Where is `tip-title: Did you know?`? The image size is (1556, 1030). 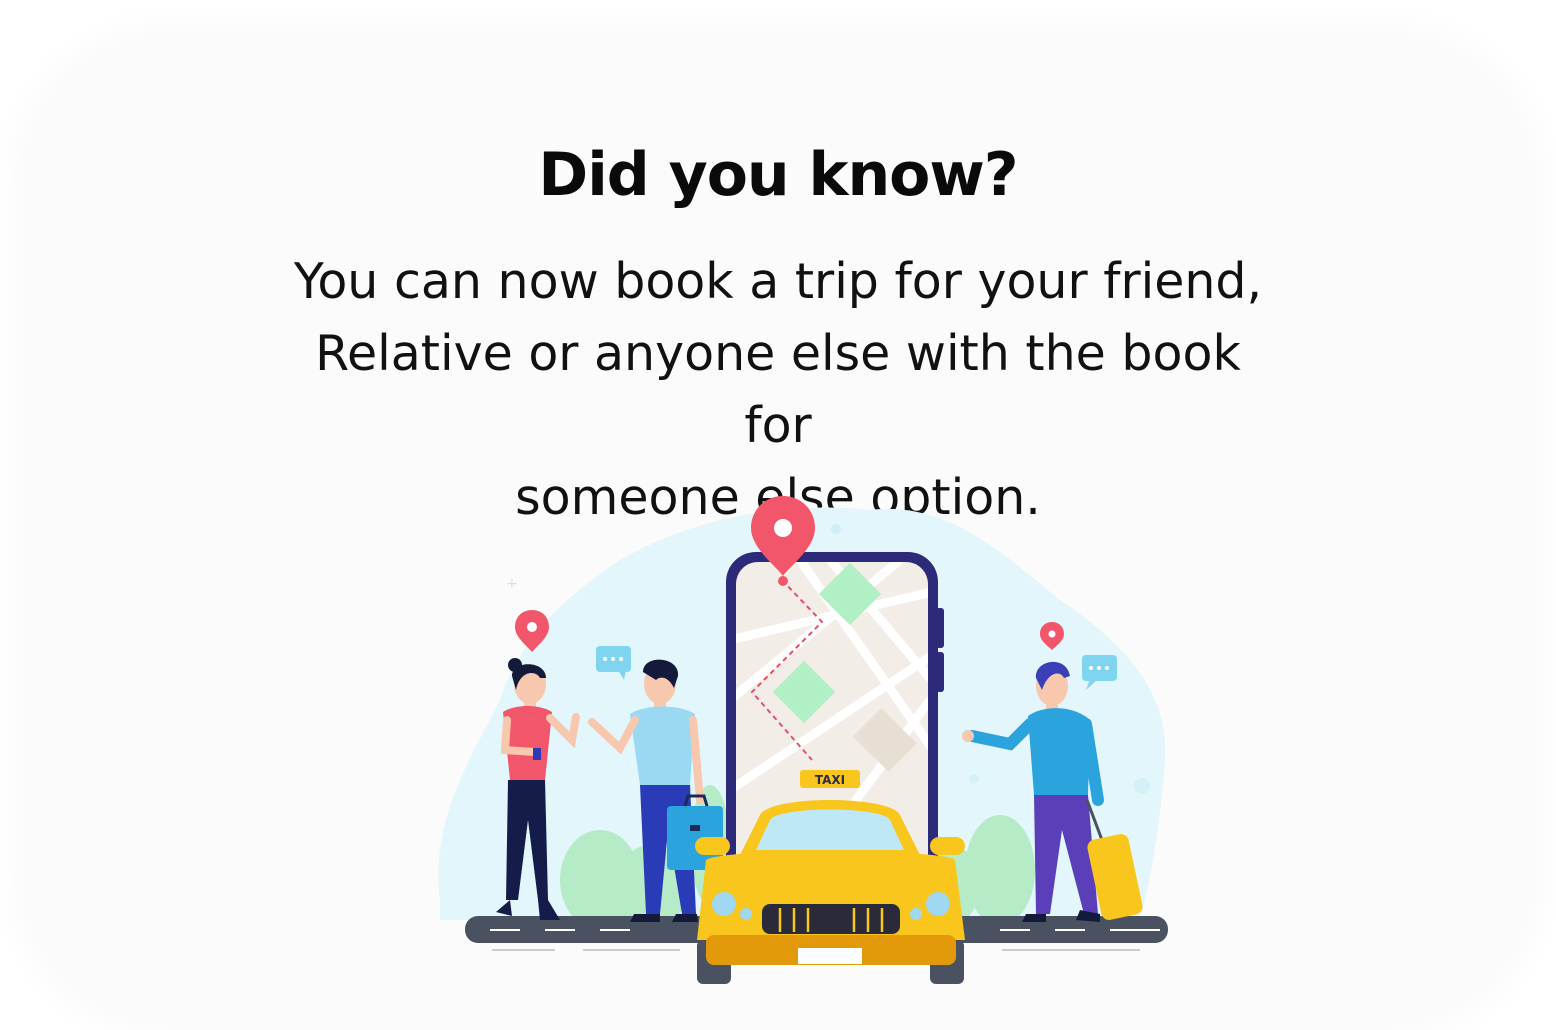
tip-title: Did you know? is located at coordinates (778, 175).